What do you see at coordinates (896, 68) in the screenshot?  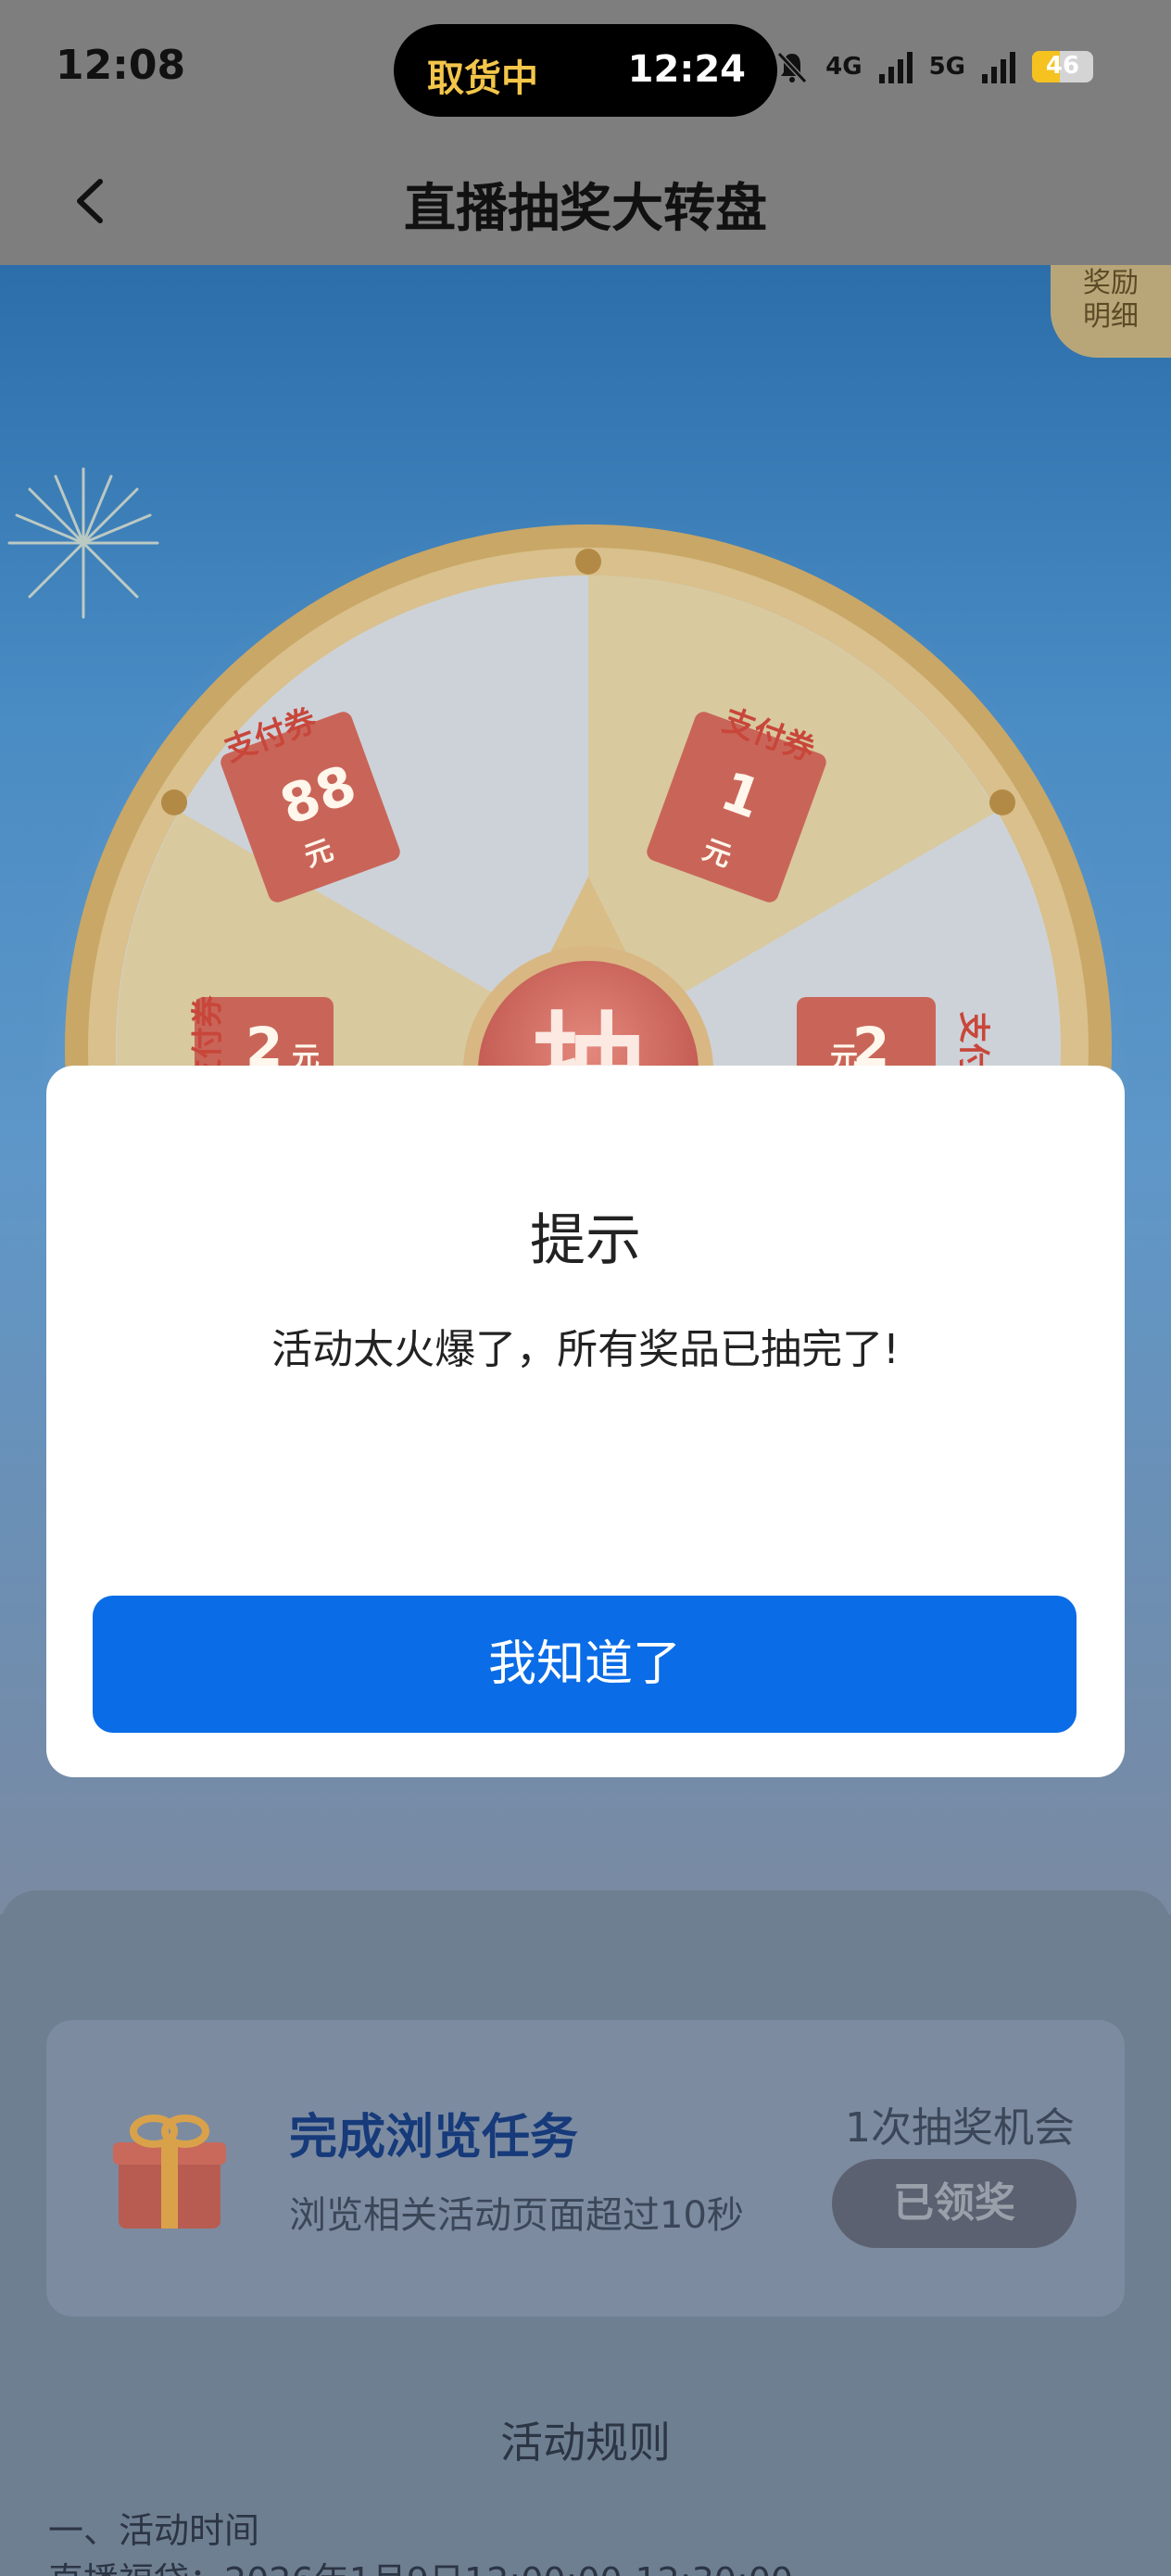 I see `signal-icon` at bounding box center [896, 68].